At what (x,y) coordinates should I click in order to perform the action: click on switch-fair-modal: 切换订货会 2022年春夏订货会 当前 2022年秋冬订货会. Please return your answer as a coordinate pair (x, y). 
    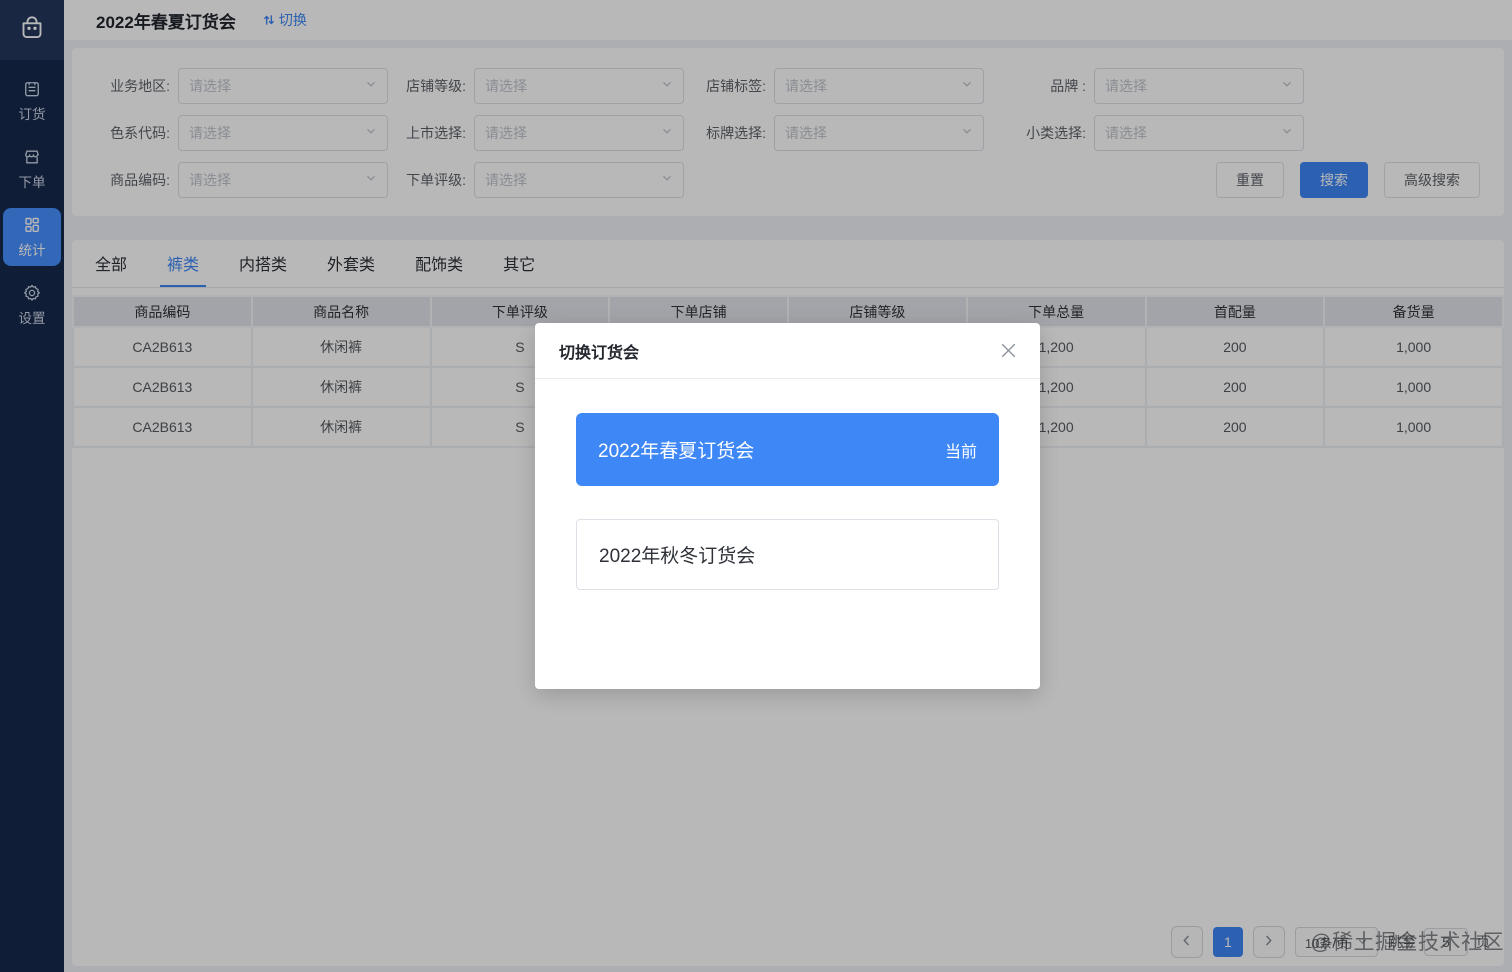
    Looking at the image, I should click on (787, 506).